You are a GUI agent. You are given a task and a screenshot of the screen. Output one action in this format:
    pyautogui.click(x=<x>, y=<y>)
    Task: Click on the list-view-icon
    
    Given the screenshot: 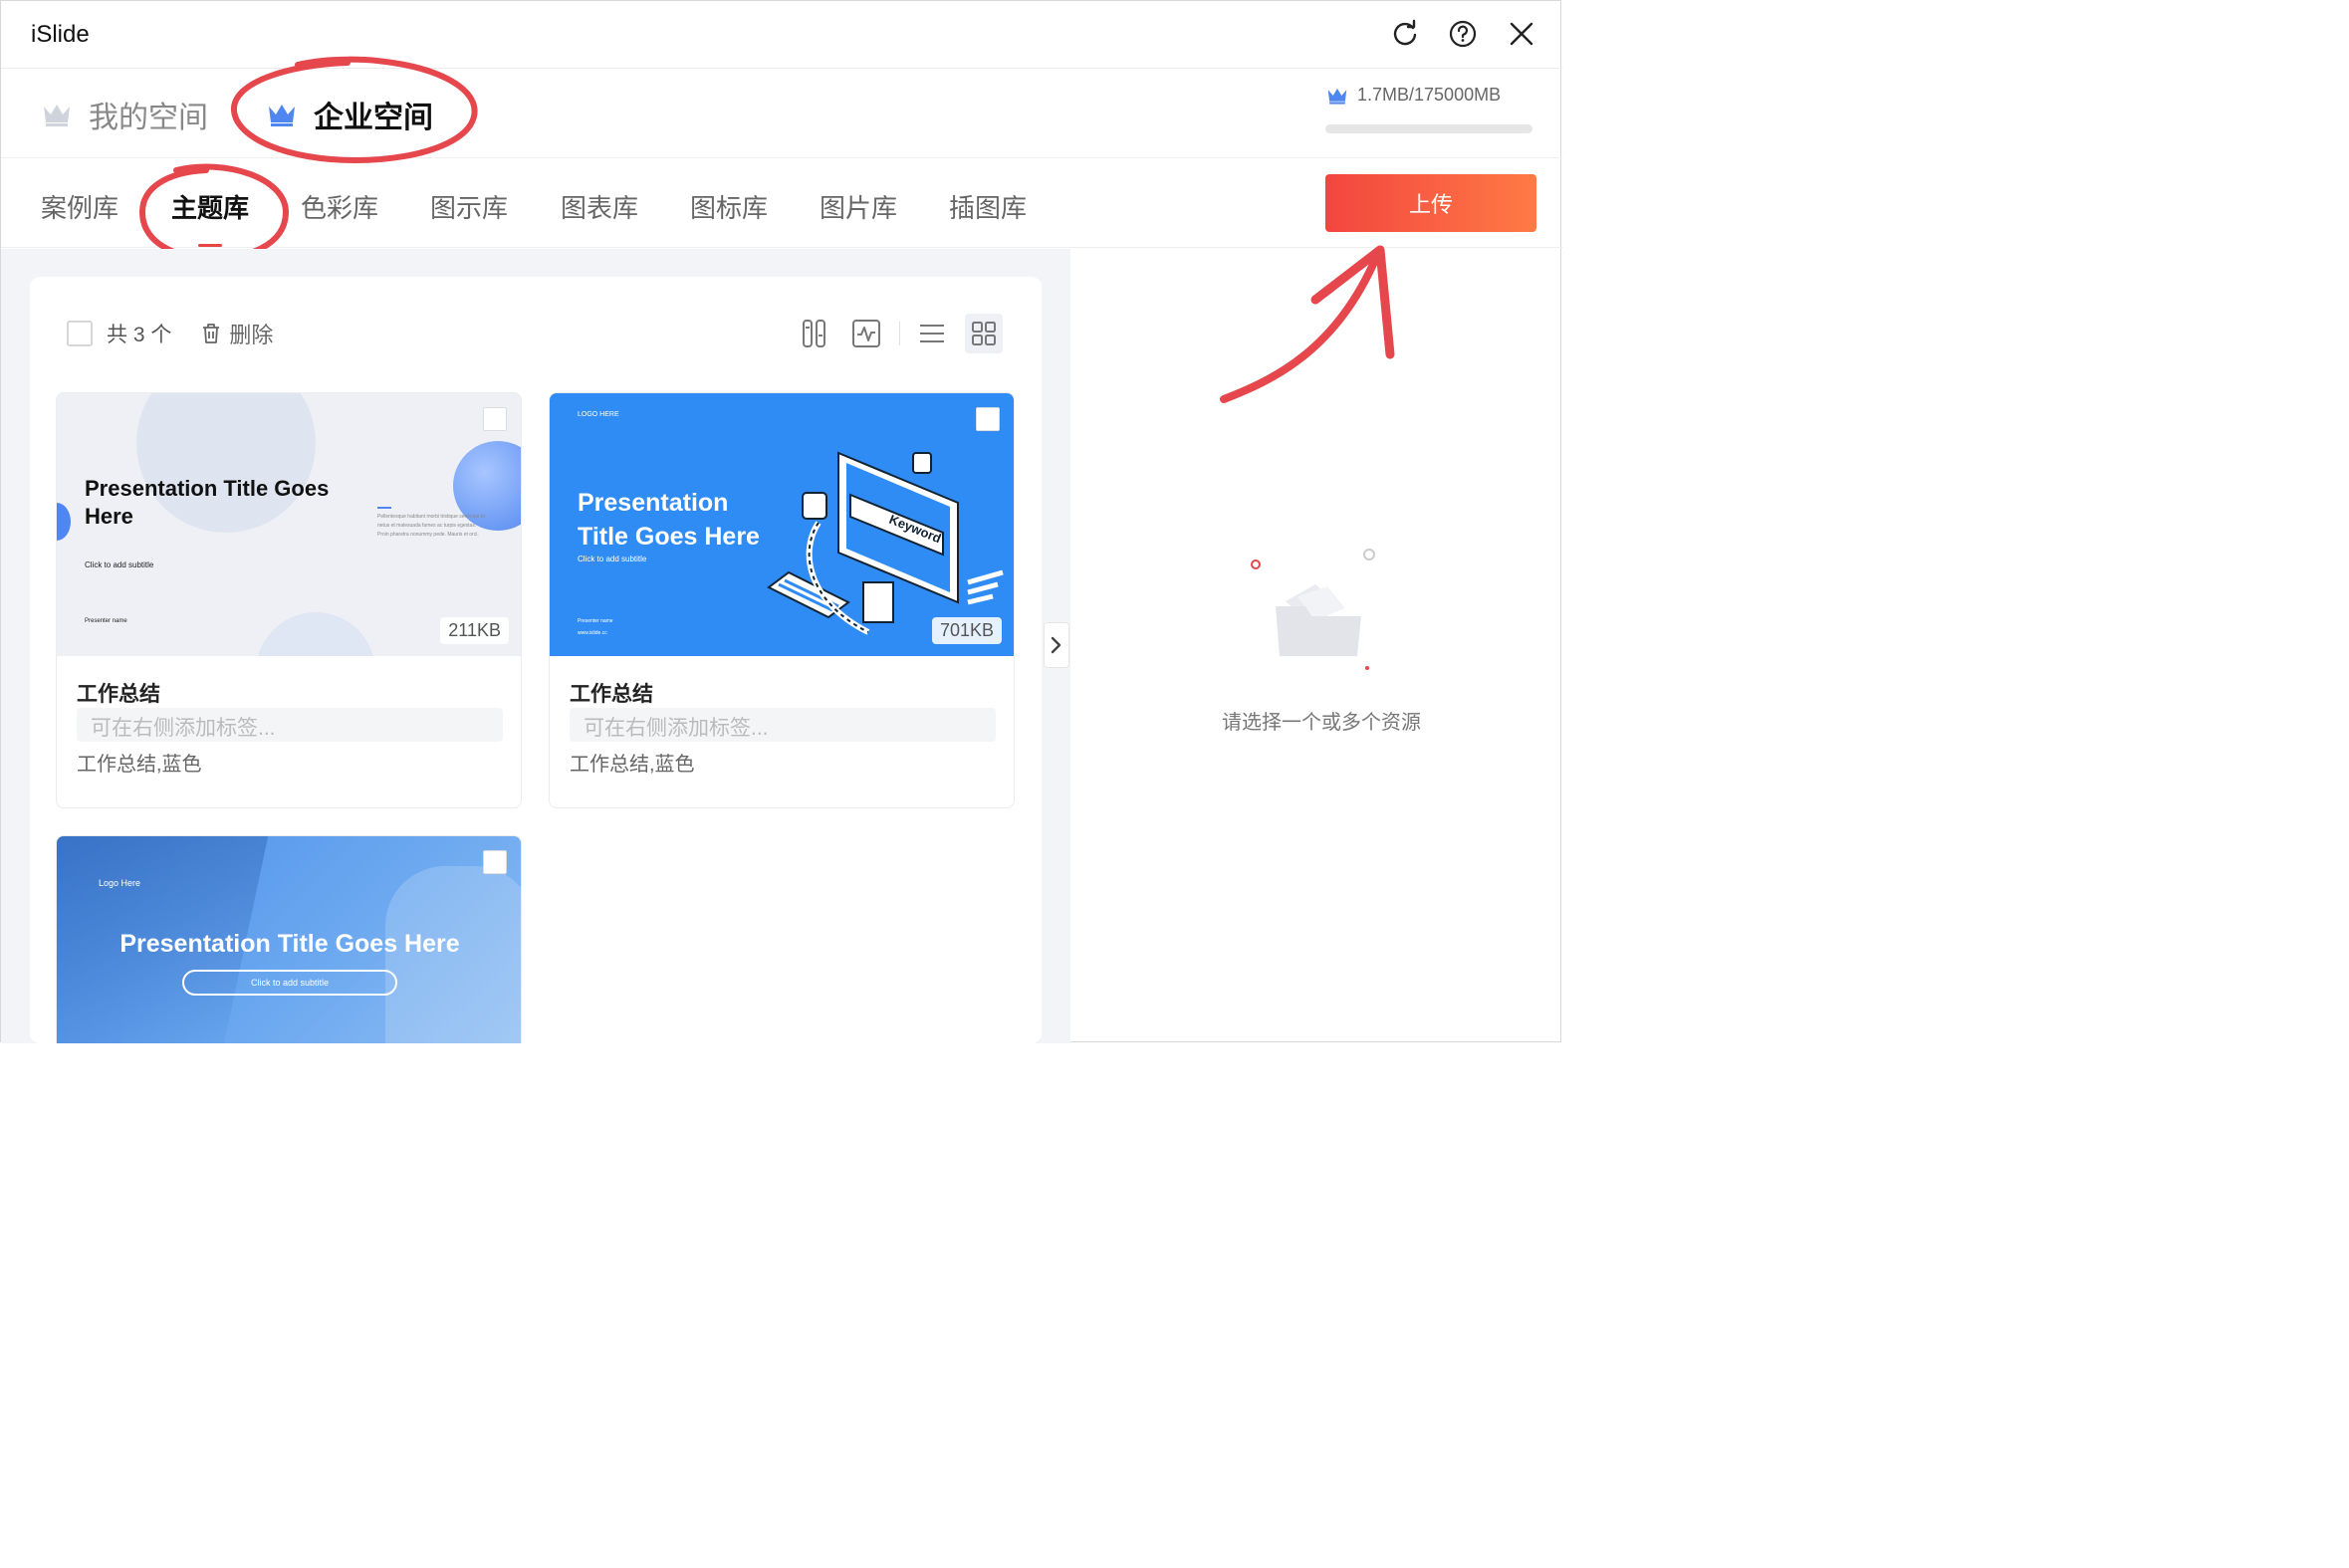 What is the action you would take?
    pyautogui.click(x=932, y=334)
    